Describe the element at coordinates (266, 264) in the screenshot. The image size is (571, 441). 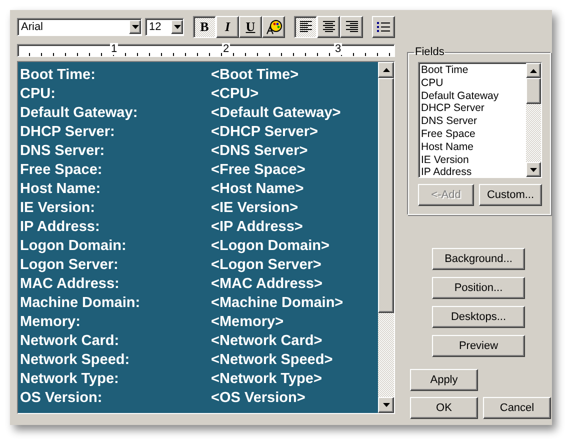
I see `field-placeholder: <Logon Server>` at that location.